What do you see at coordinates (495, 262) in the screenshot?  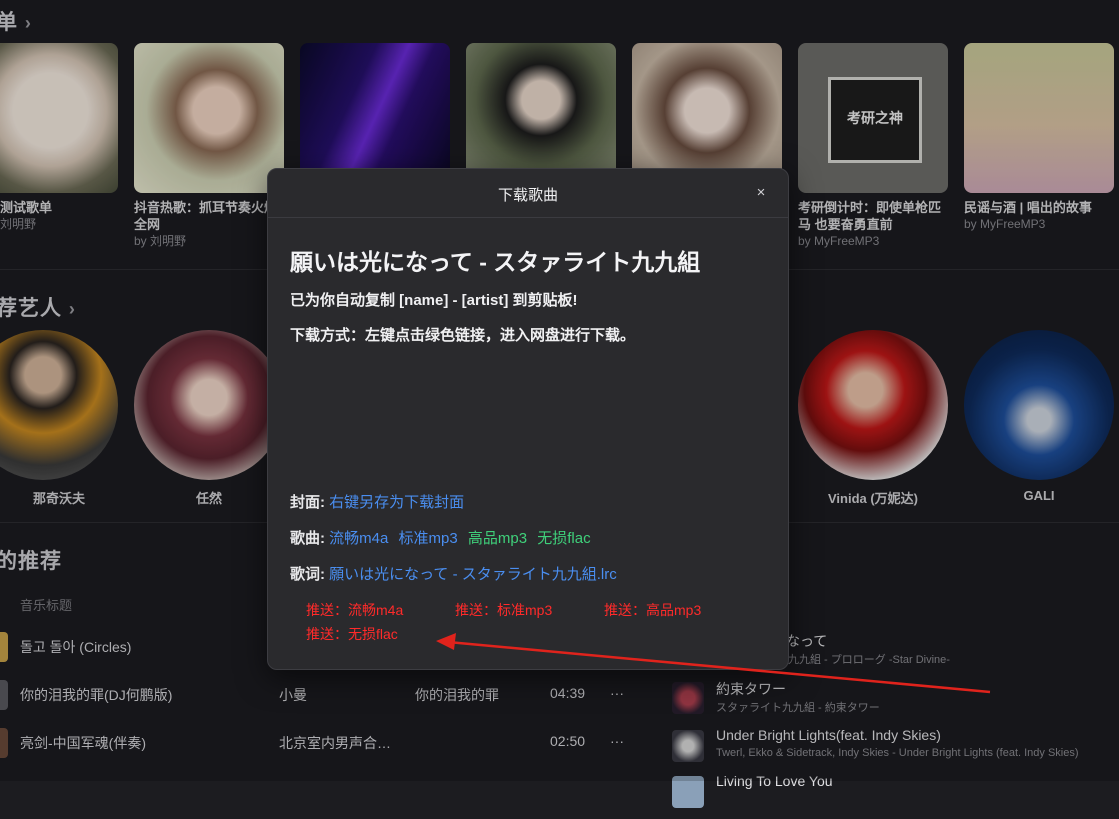 I see `song-name-heading: 願いは光になって - スタァライト九九組` at bounding box center [495, 262].